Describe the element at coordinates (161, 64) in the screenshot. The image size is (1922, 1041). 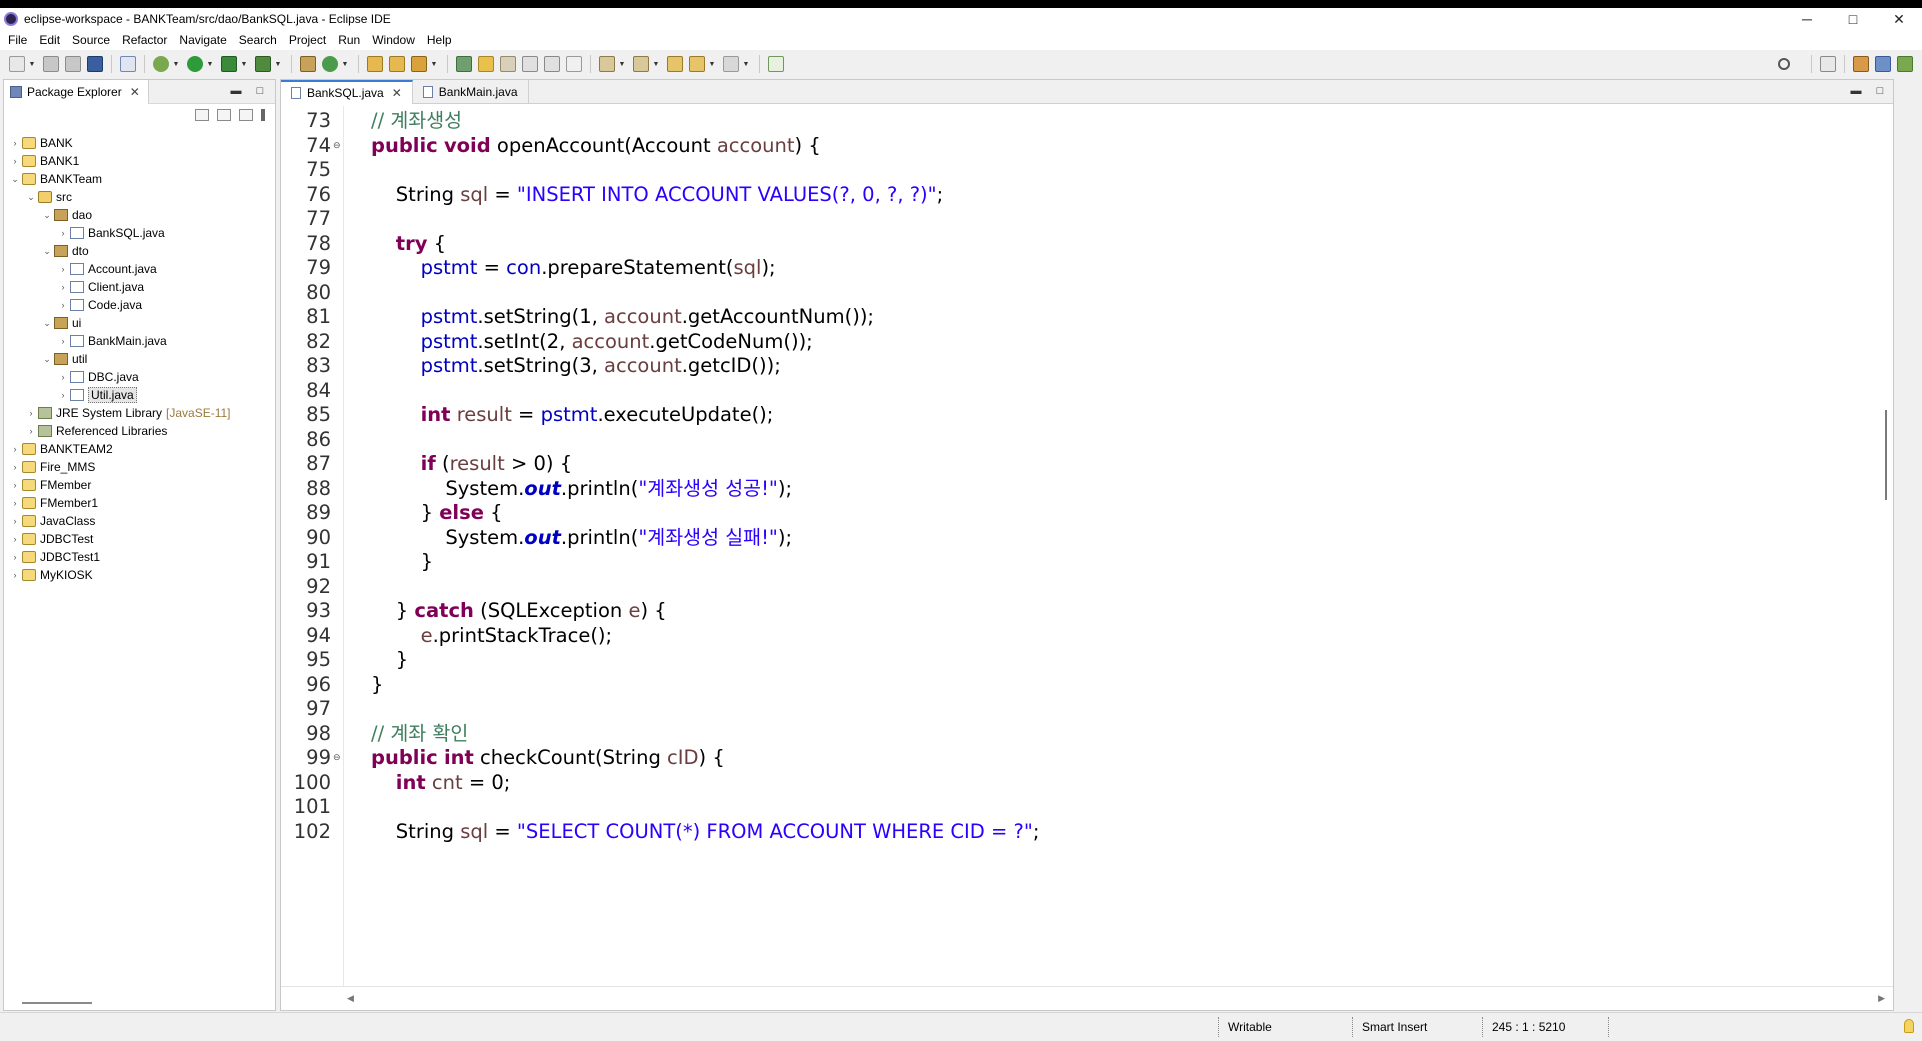
I see `debug-icon` at that location.